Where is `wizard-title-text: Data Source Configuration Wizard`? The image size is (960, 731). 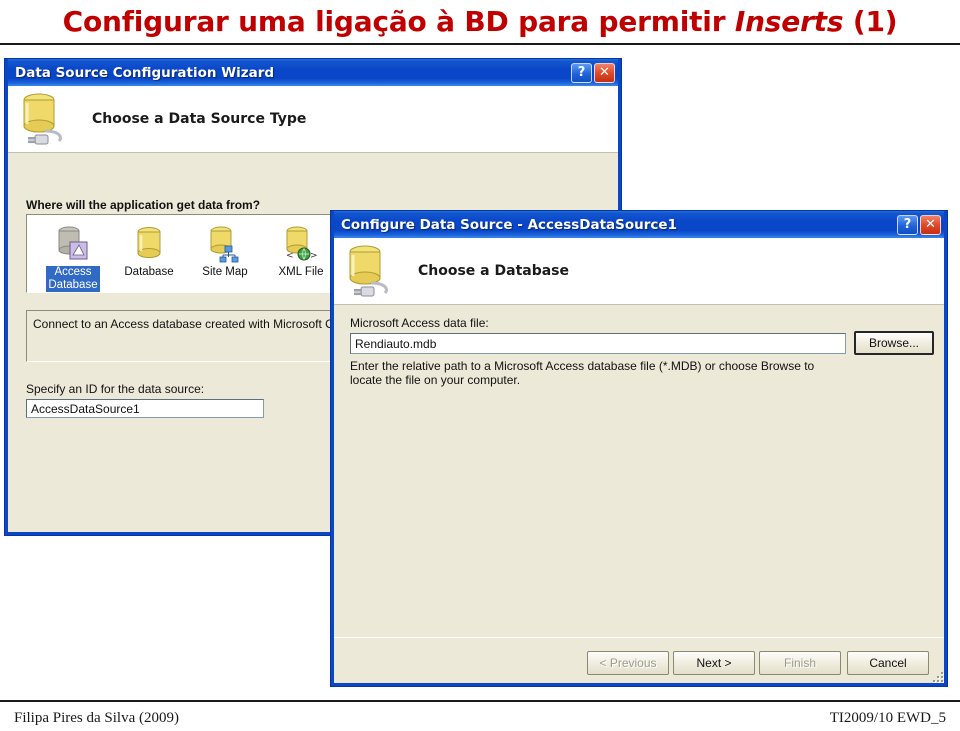 wizard-title-text: Data Source Configuration Wizard is located at coordinates (145, 72).